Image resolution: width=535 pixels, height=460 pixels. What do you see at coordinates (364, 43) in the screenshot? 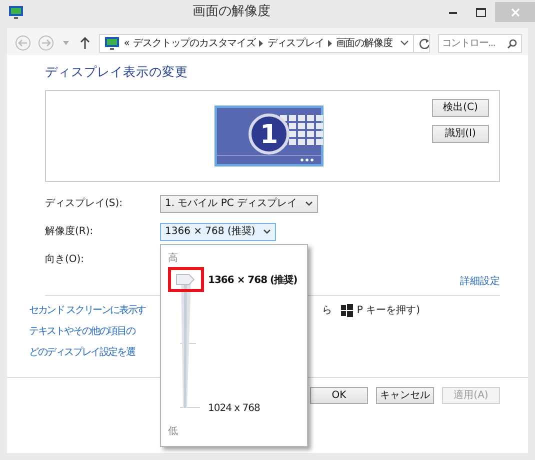
I see `breadcrumb-item: 画面の解像度` at bounding box center [364, 43].